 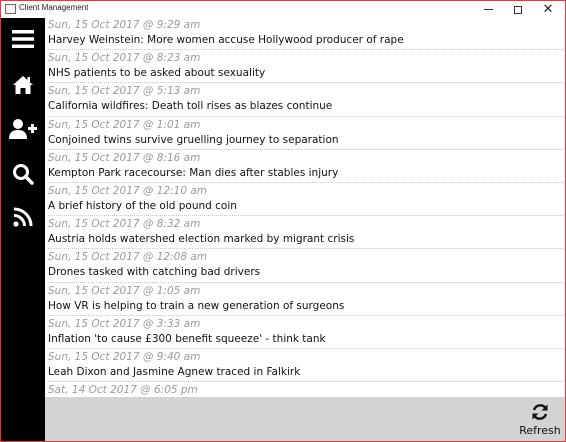 What do you see at coordinates (124, 124) in the screenshot?
I see `feed-item-date: Sun, 15 Oct 2017 @ 1:01 am` at bounding box center [124, 124].